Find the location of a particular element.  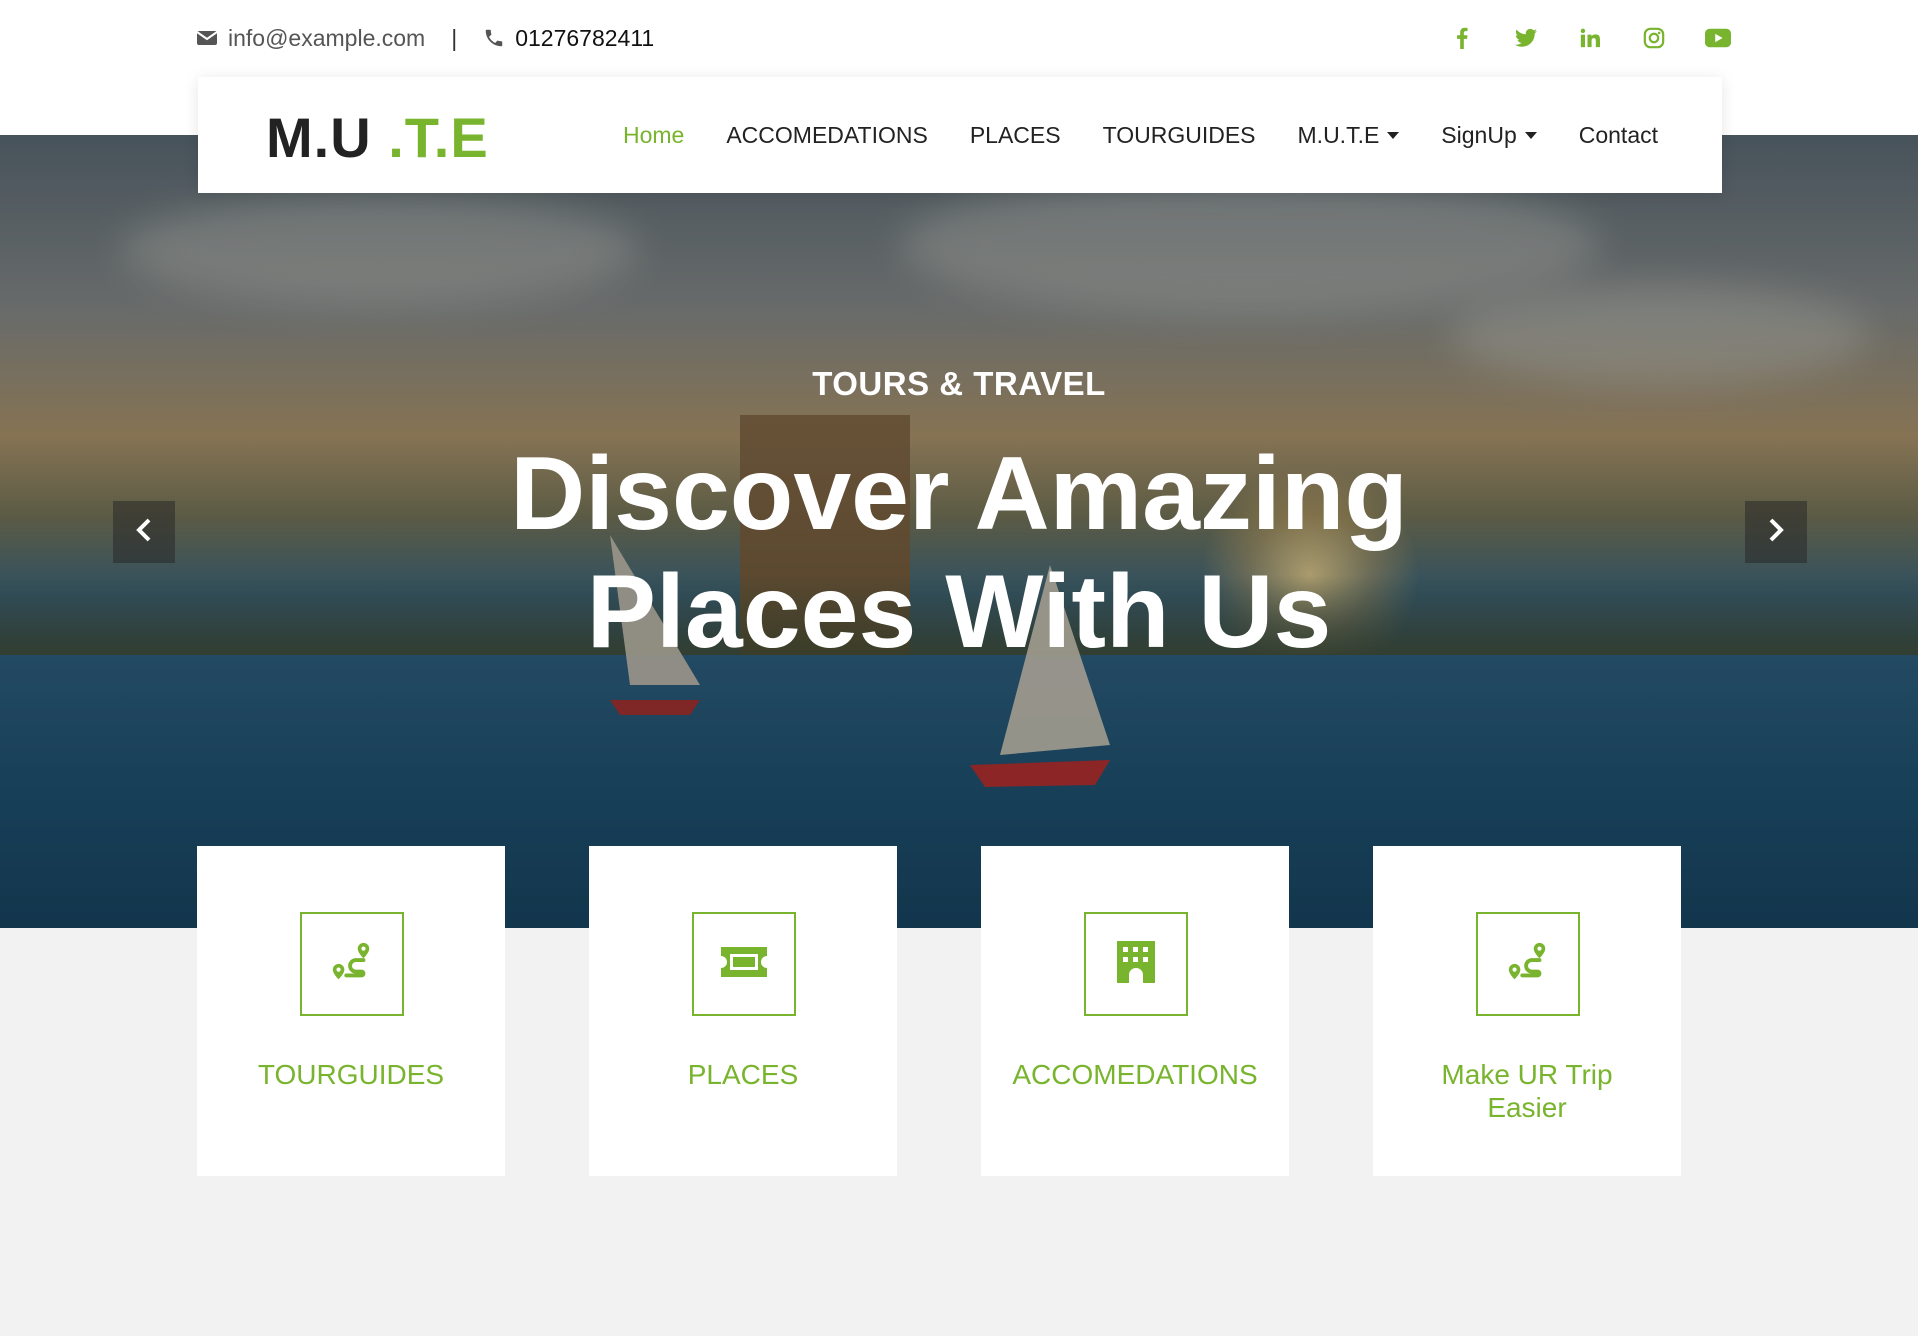

feature-label: ACCOMEDATIONS is located at coordinates (1135, 1074).